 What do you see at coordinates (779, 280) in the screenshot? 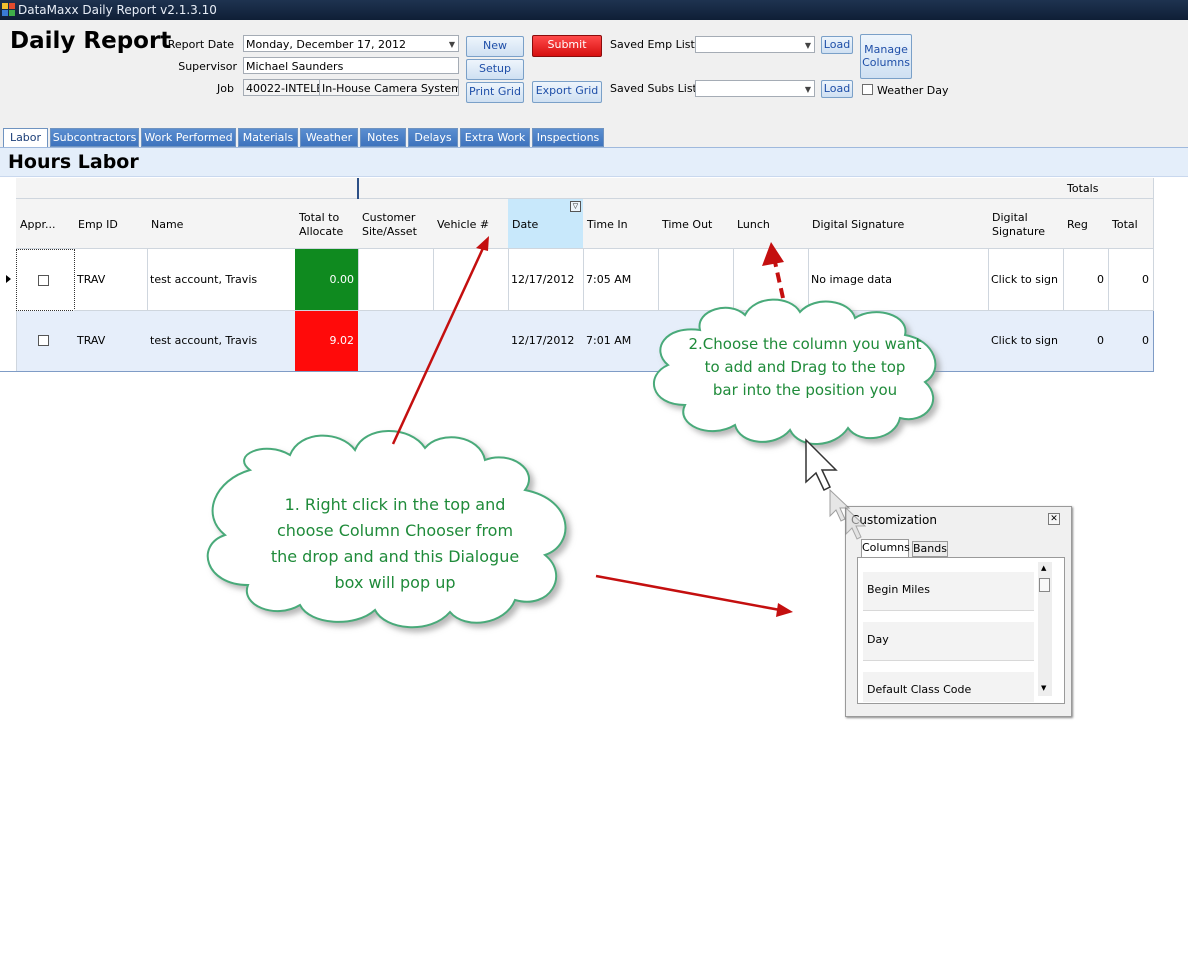
I see `dashed-arrow-to-lunch-column` at bounding box center [779, 280].